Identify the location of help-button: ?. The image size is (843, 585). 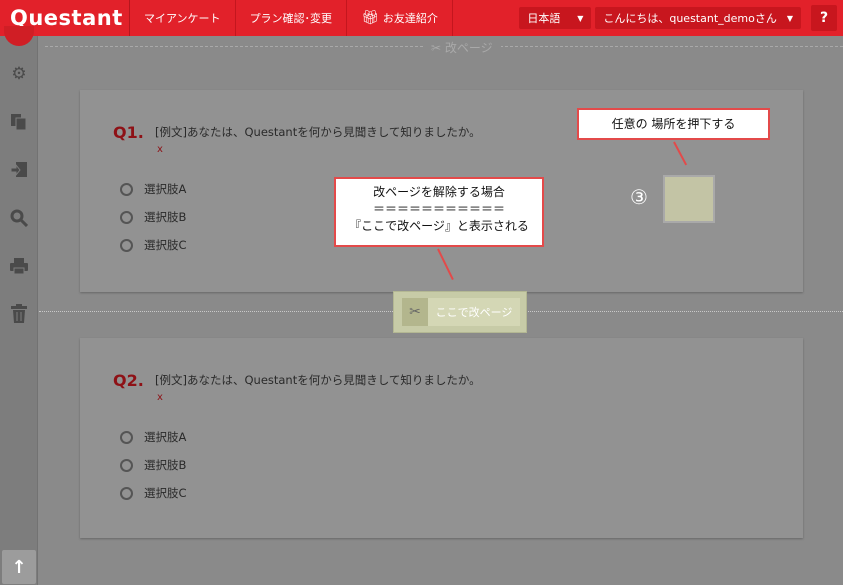
(824, 18).